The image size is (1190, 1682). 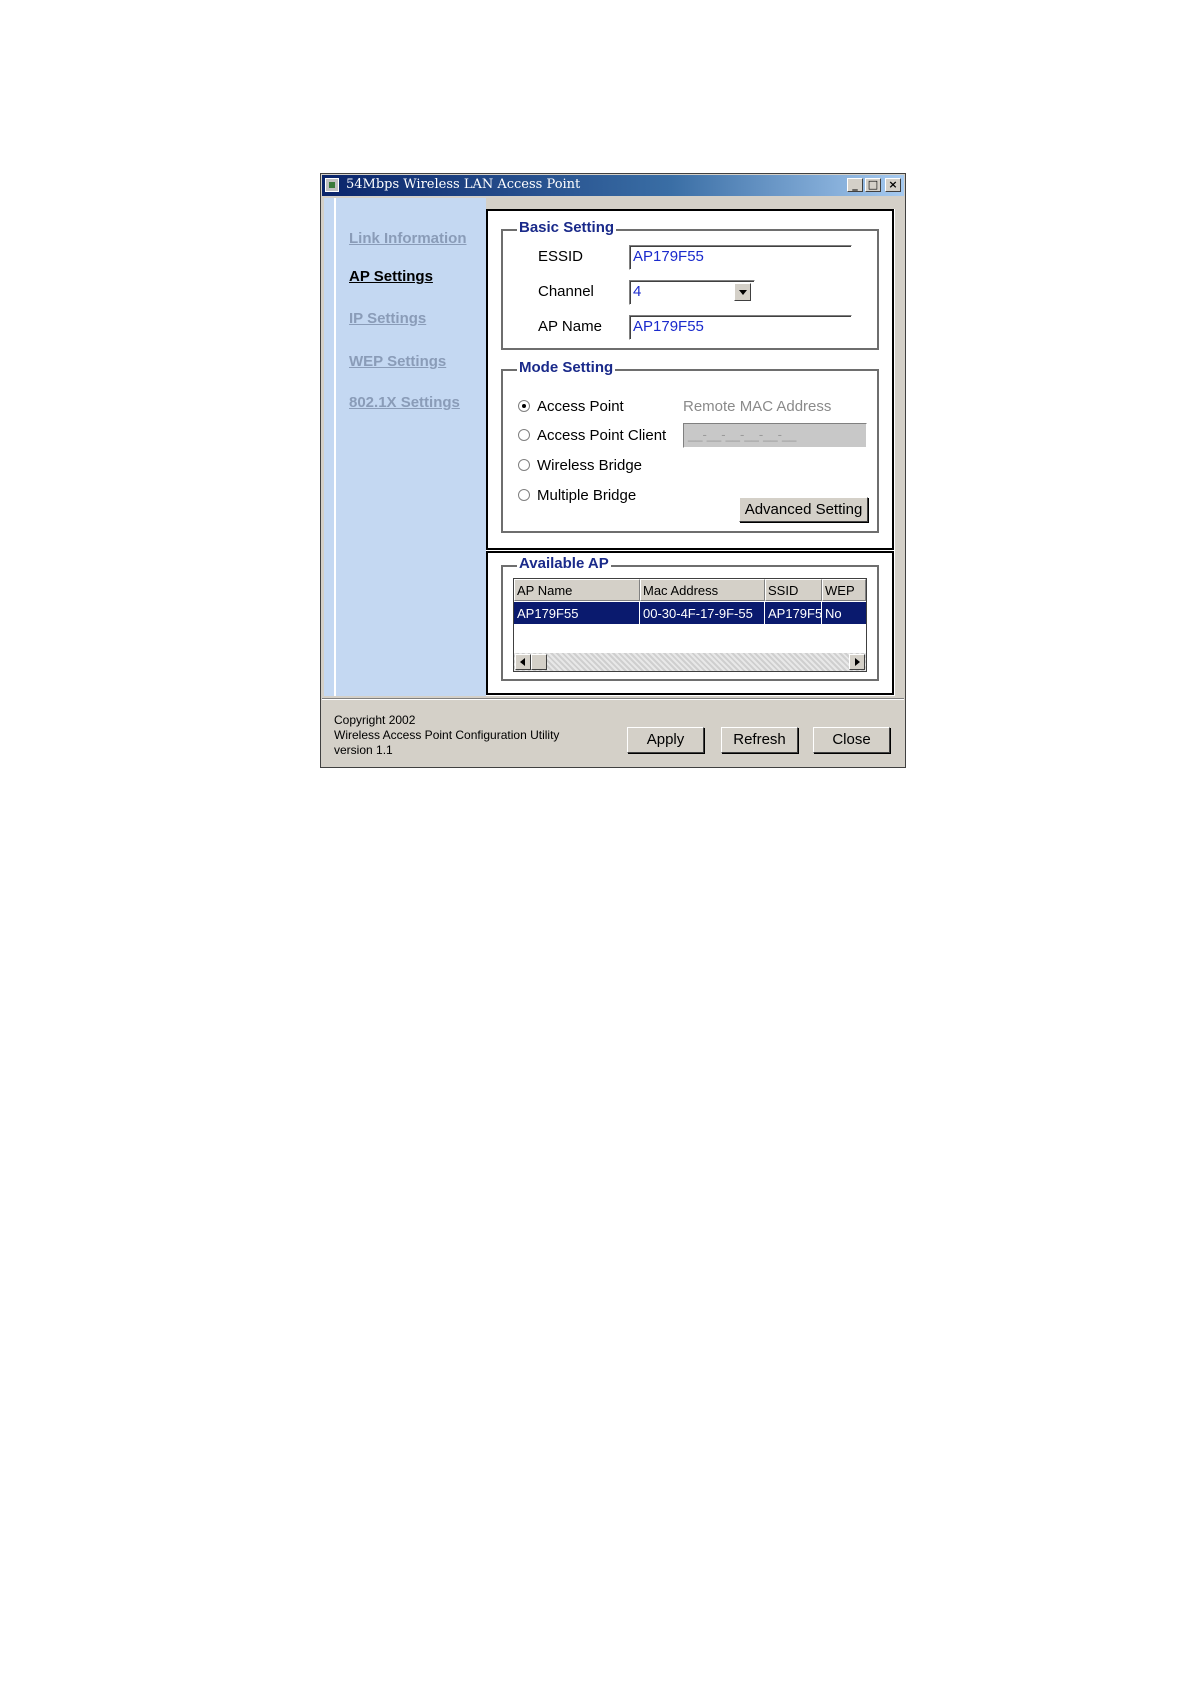 I want to click on sidebar-item-ap-settings: AP Settings, so click(x=391, y=276).